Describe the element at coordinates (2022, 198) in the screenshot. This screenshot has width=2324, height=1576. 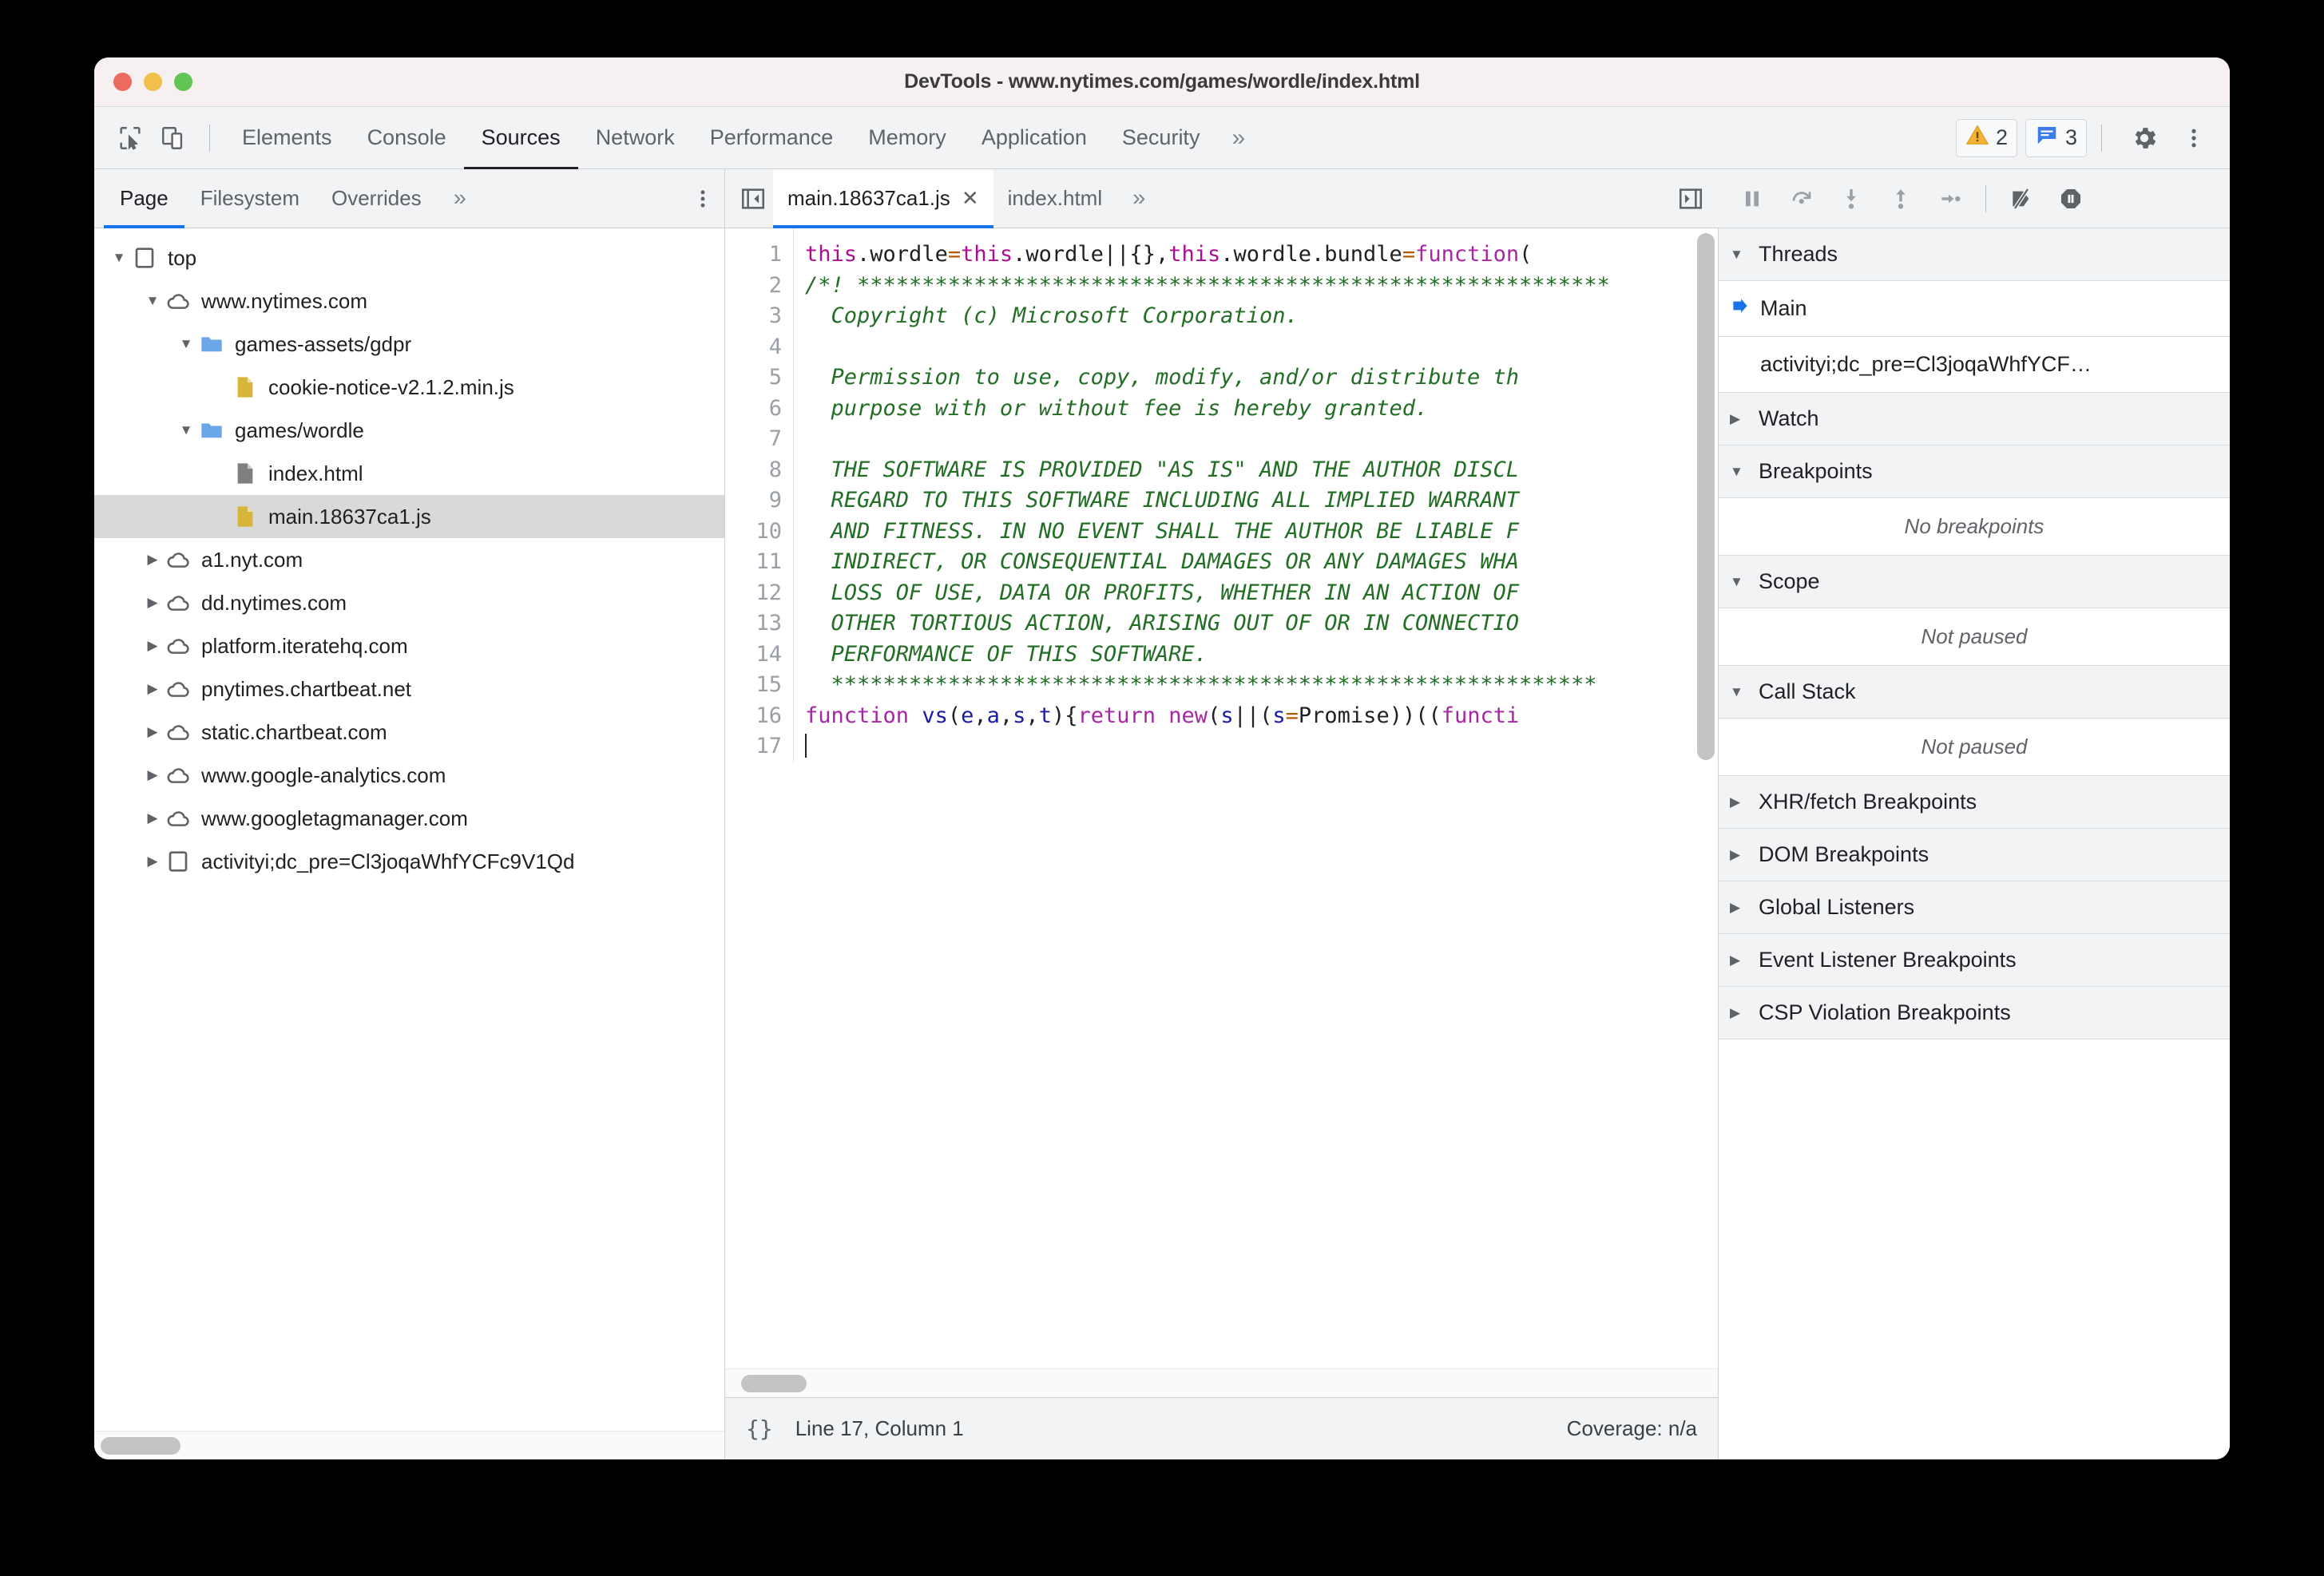
I see `deactivate-breakpoints-icon` at that location.